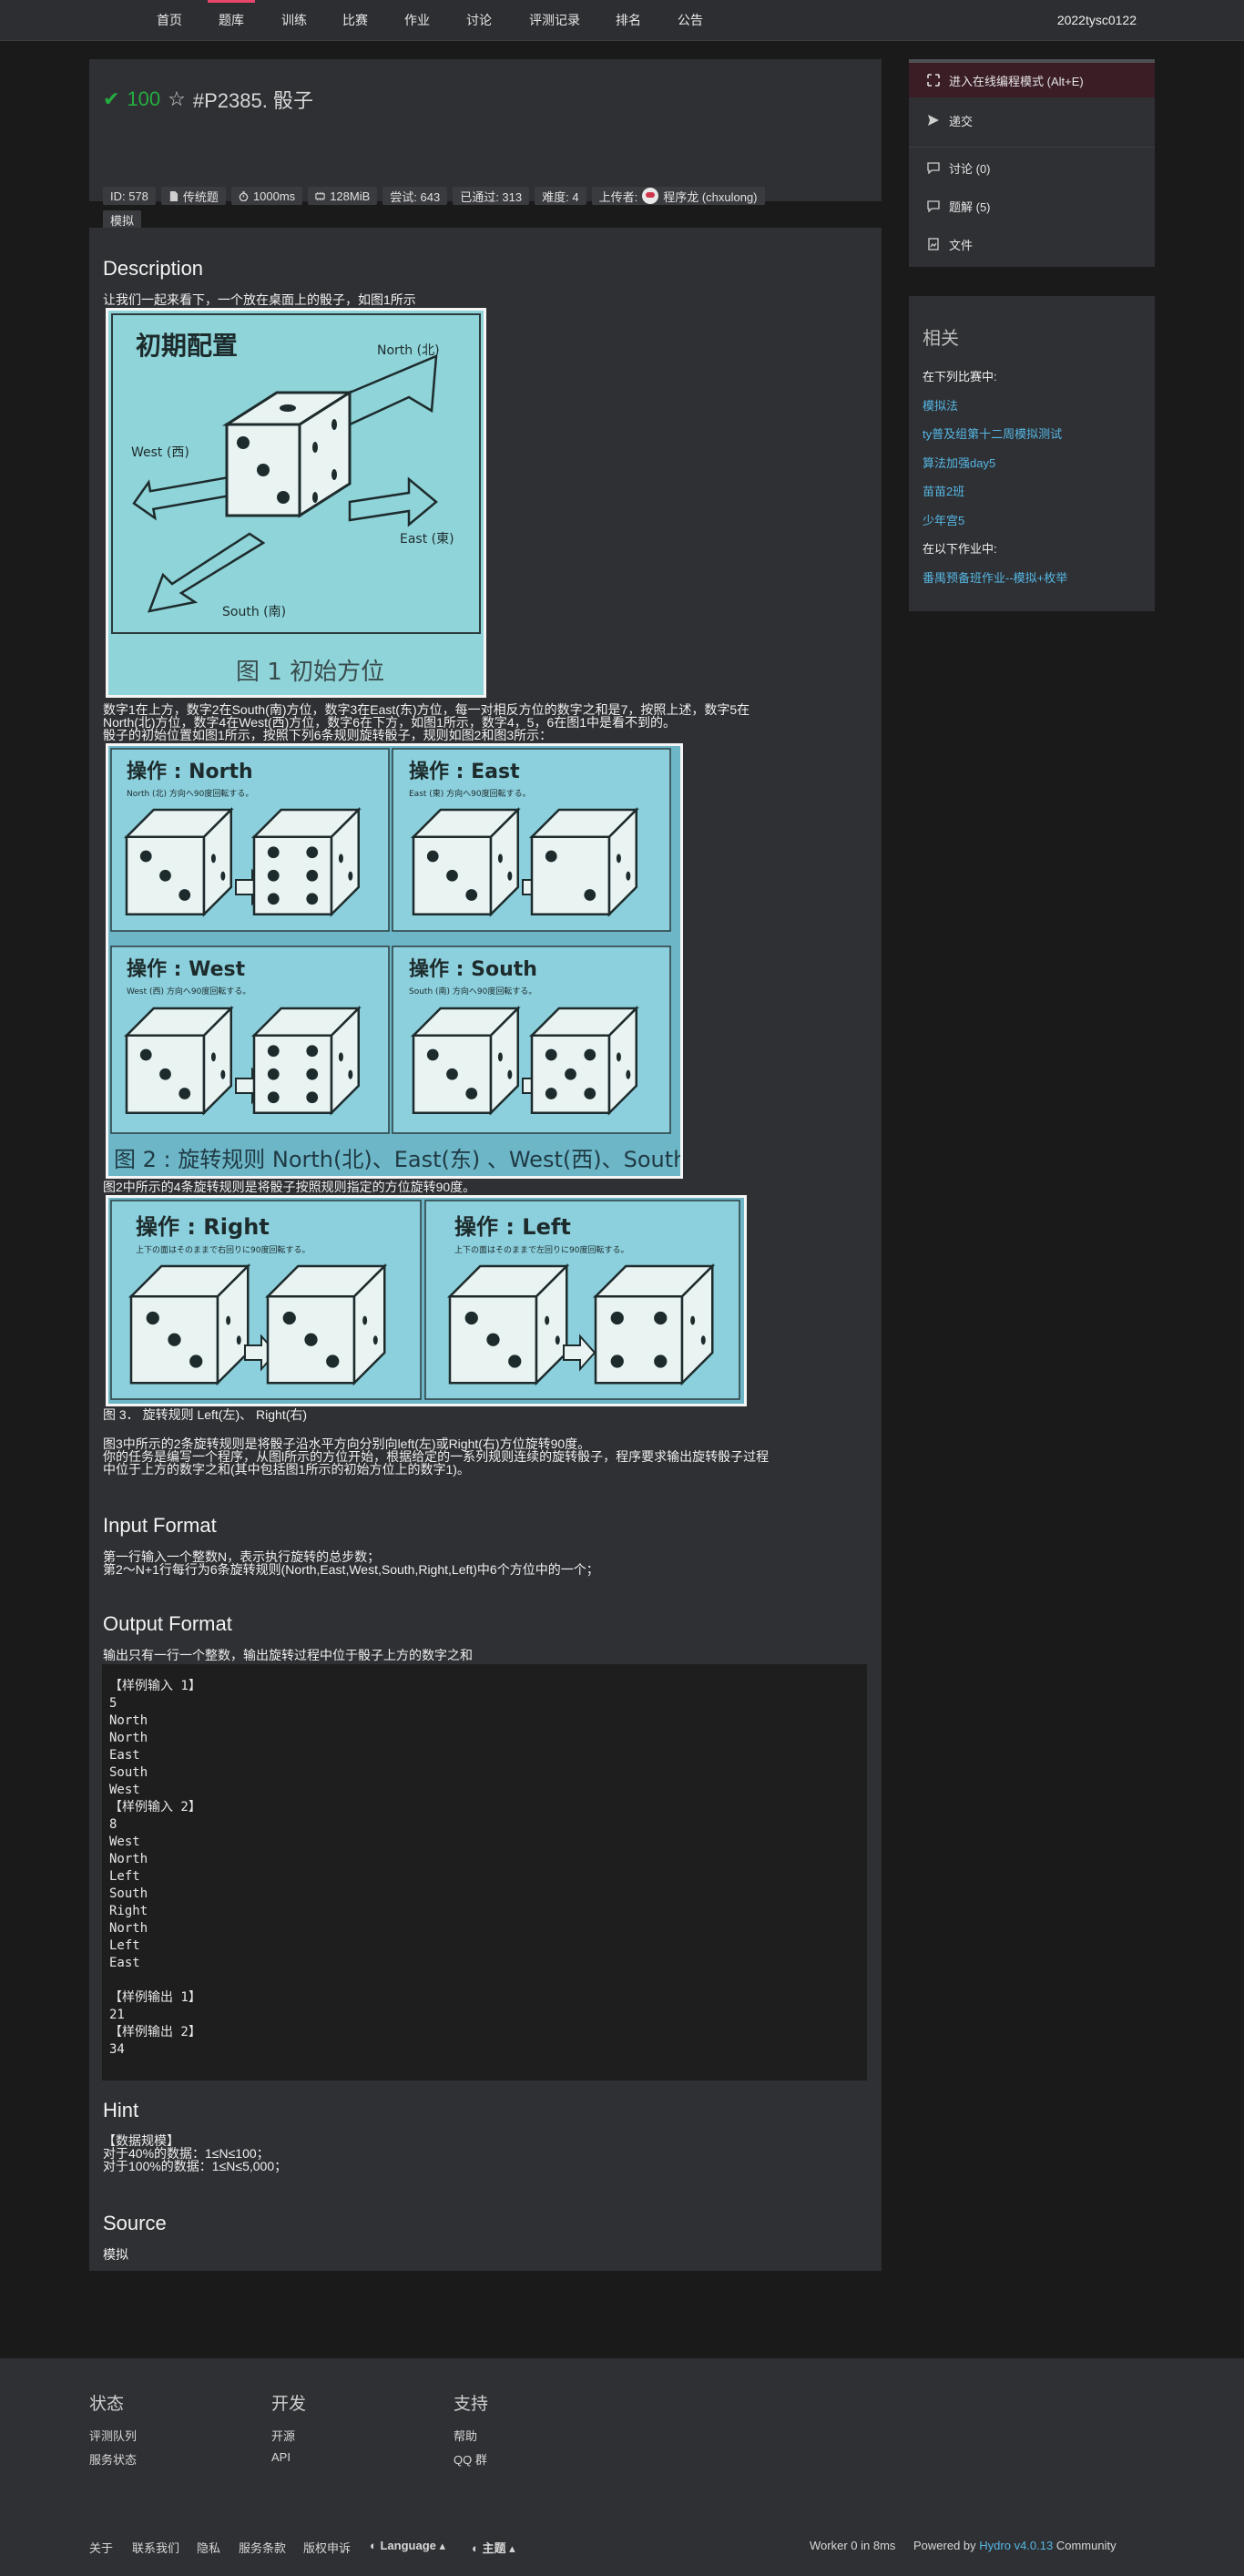 This screenshot has width=1244, height=2576. Describe the element at coordinates (945, 2545) in the screenshot. I see `powered-prefix: Powered by` at that location.